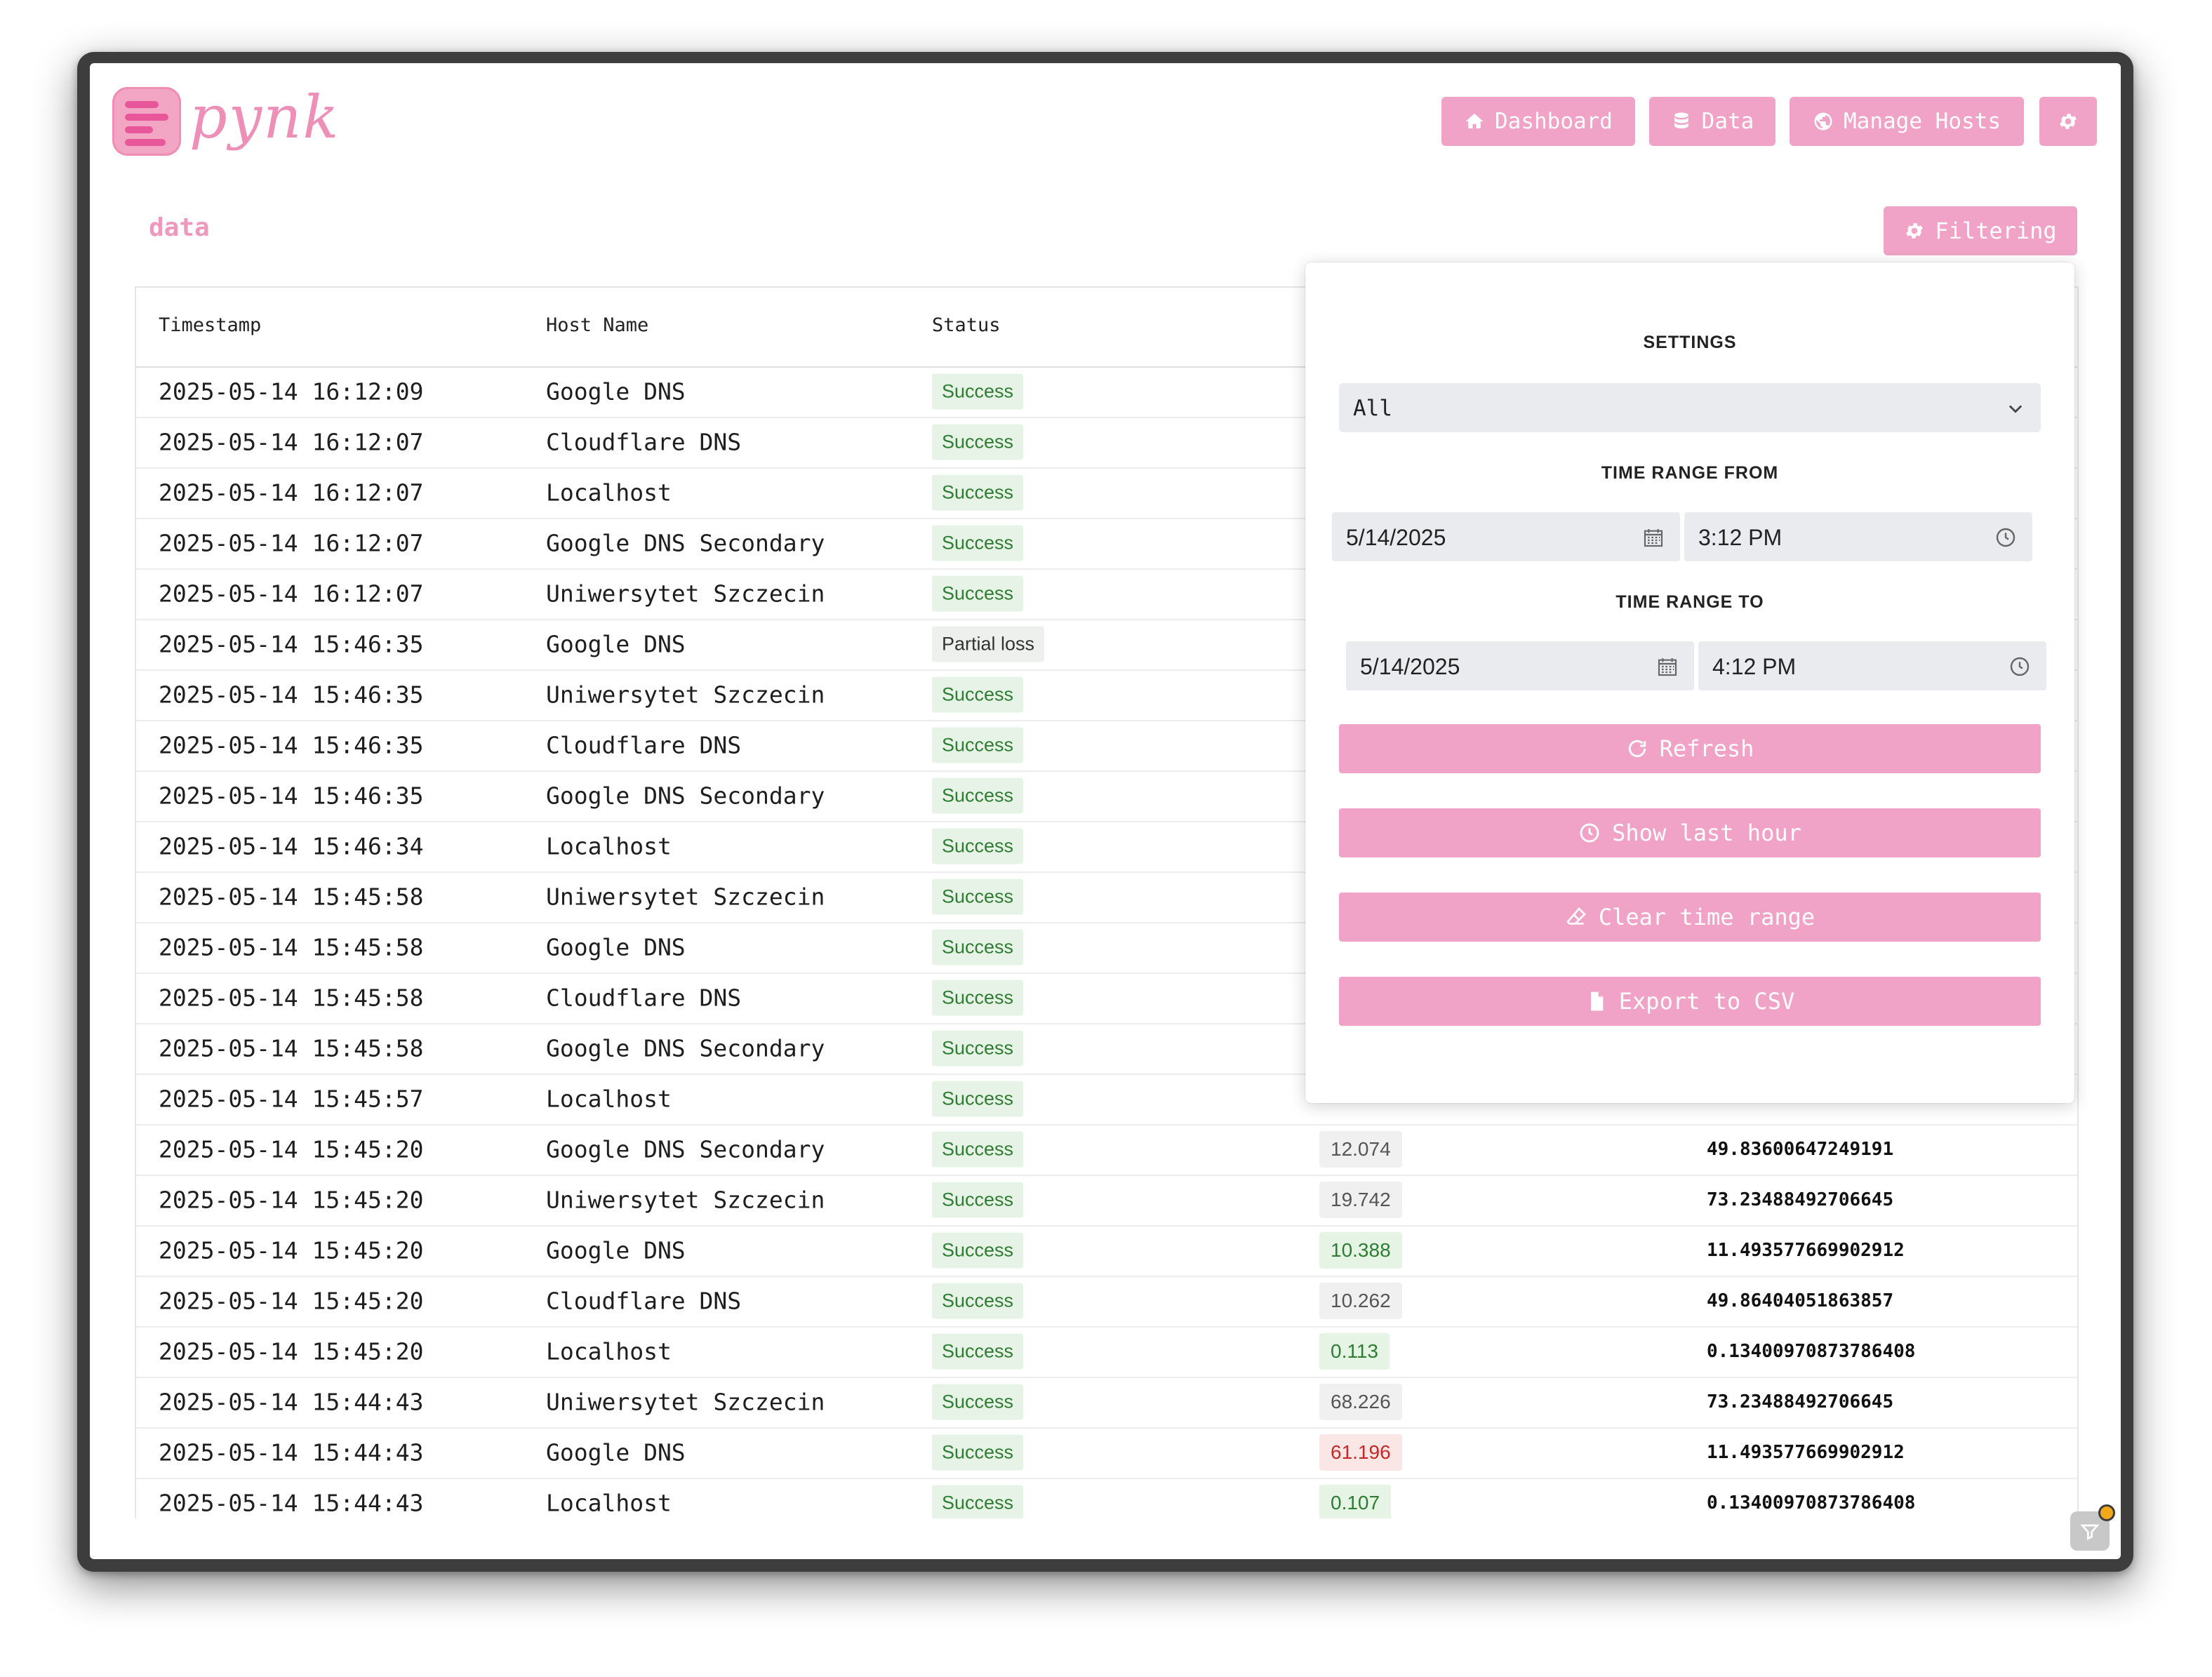 Image resolution: width=2212 pixels, height=1677 pixels. I want to click on column-header-host-name: Host Name, so click(597, 325).